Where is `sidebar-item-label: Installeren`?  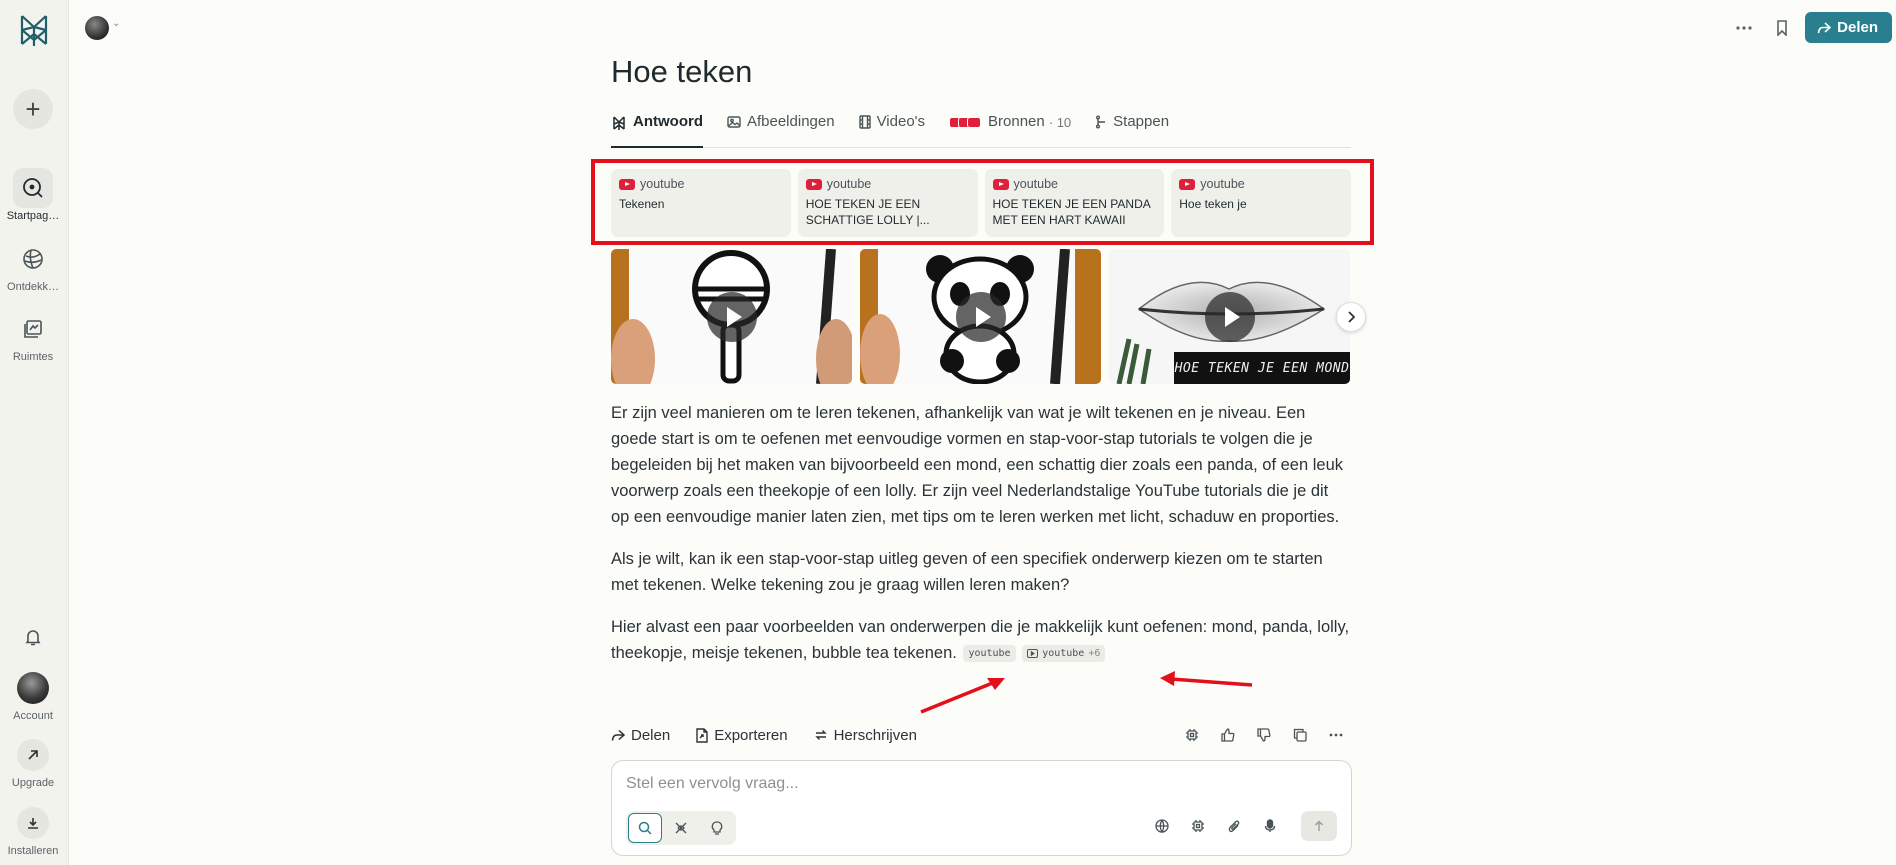
sidebar-item-label: Installeren is located at coordinates (33, 851).